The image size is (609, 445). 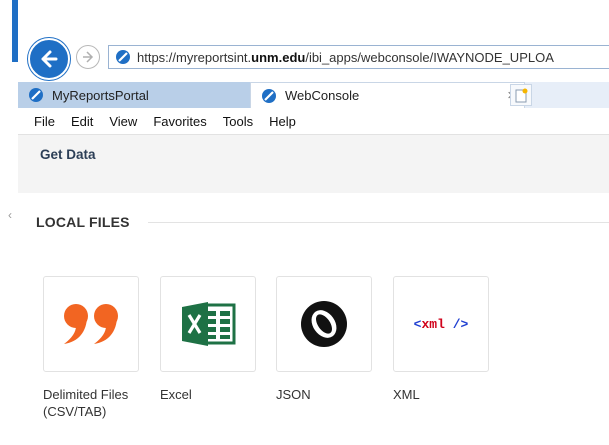 I want to click on section-divider, so click(x=378, y=222).